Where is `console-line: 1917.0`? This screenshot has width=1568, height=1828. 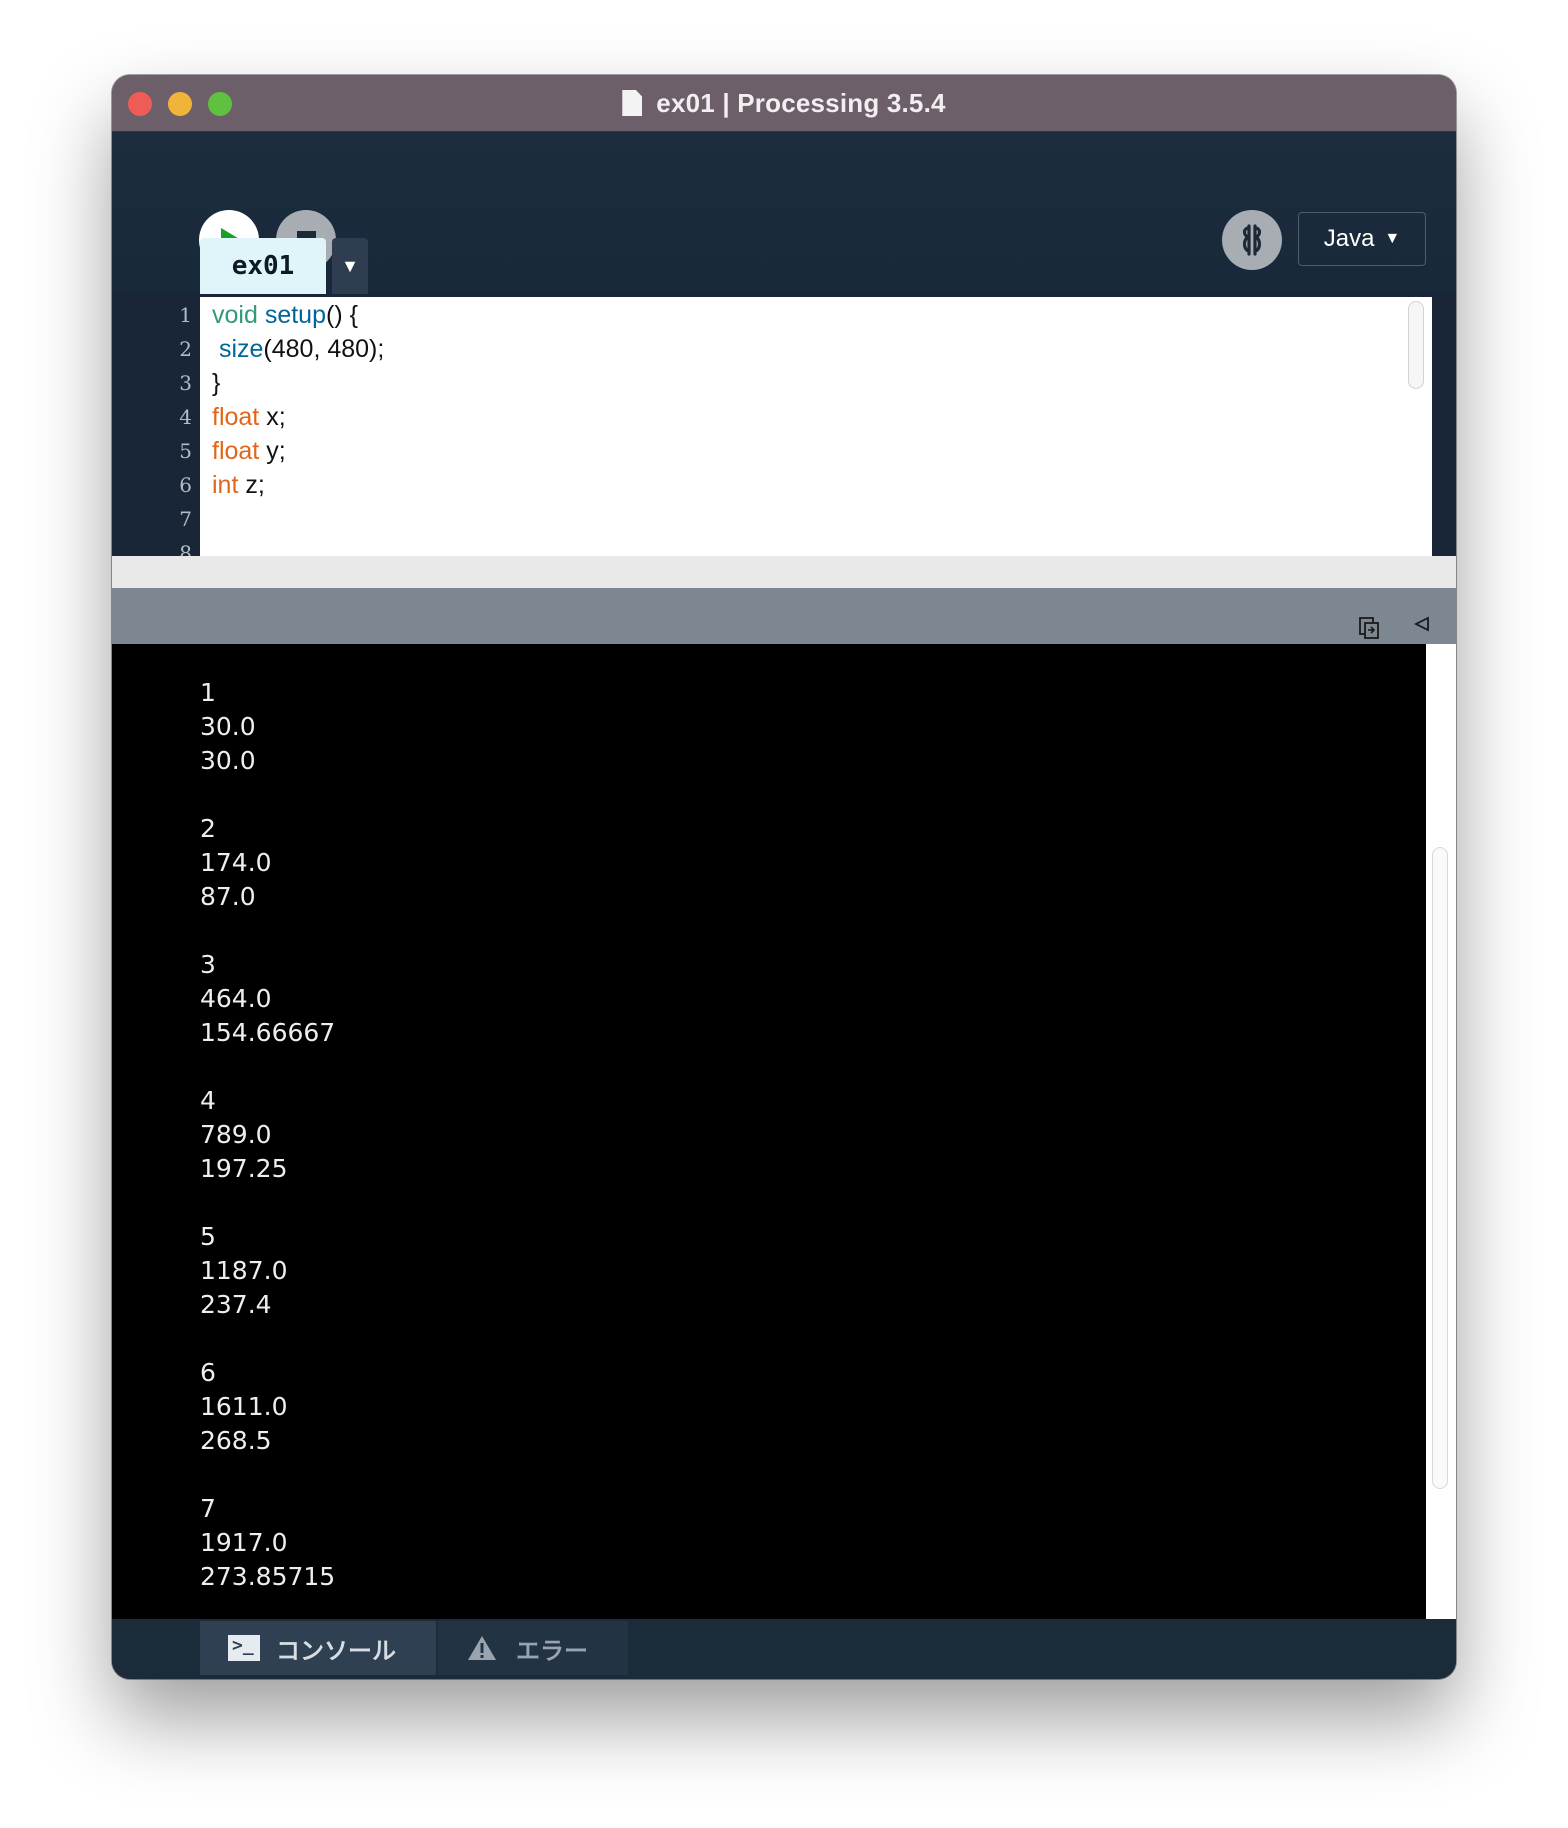
console-line: 1917.0 is located at coordinates (244, 1542).